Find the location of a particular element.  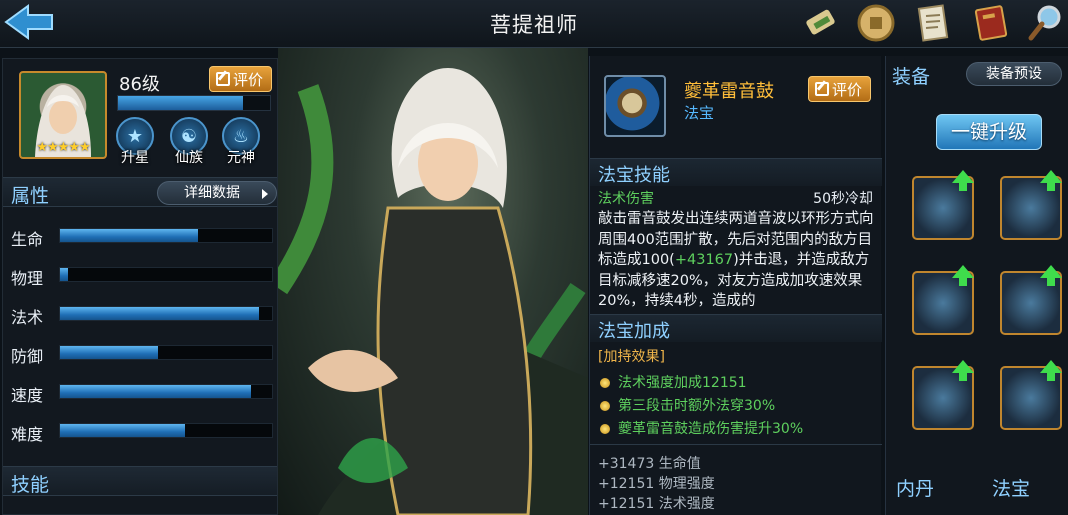

attributes-title: 属性 is located at coordinates (30, 196).